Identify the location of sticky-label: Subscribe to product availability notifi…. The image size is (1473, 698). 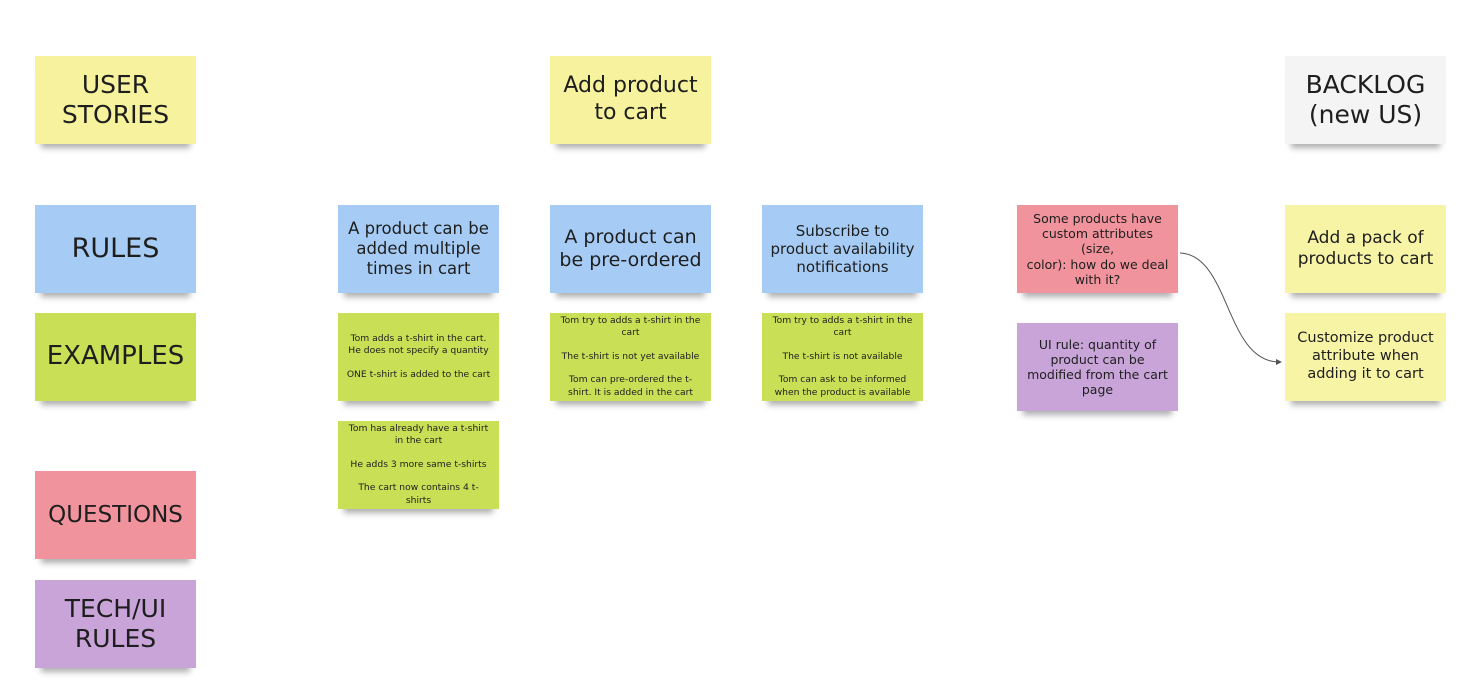
(842, 249).